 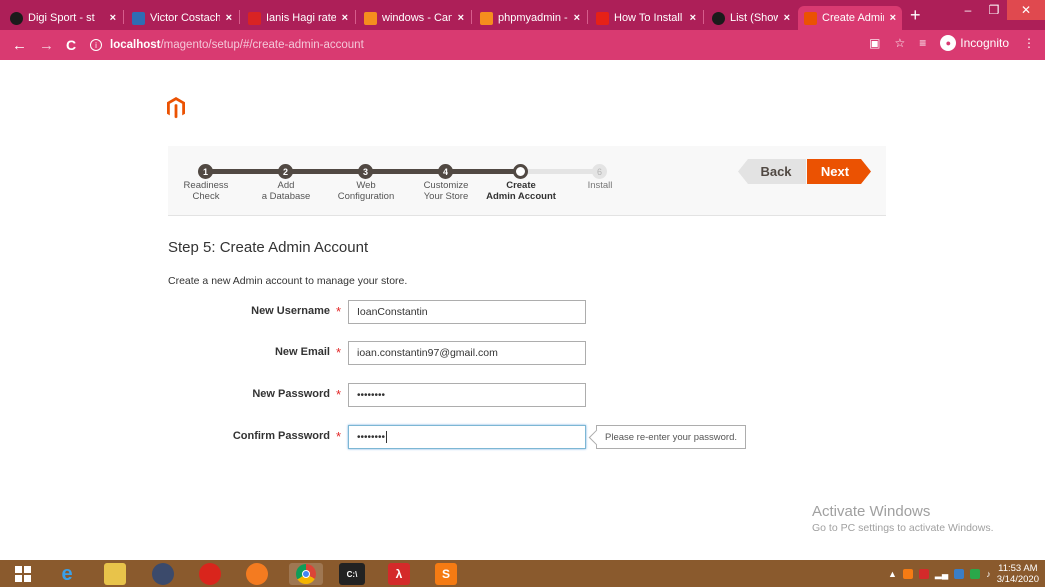 I want to click on incognito-icon: ●, so click(x=948, y=43).